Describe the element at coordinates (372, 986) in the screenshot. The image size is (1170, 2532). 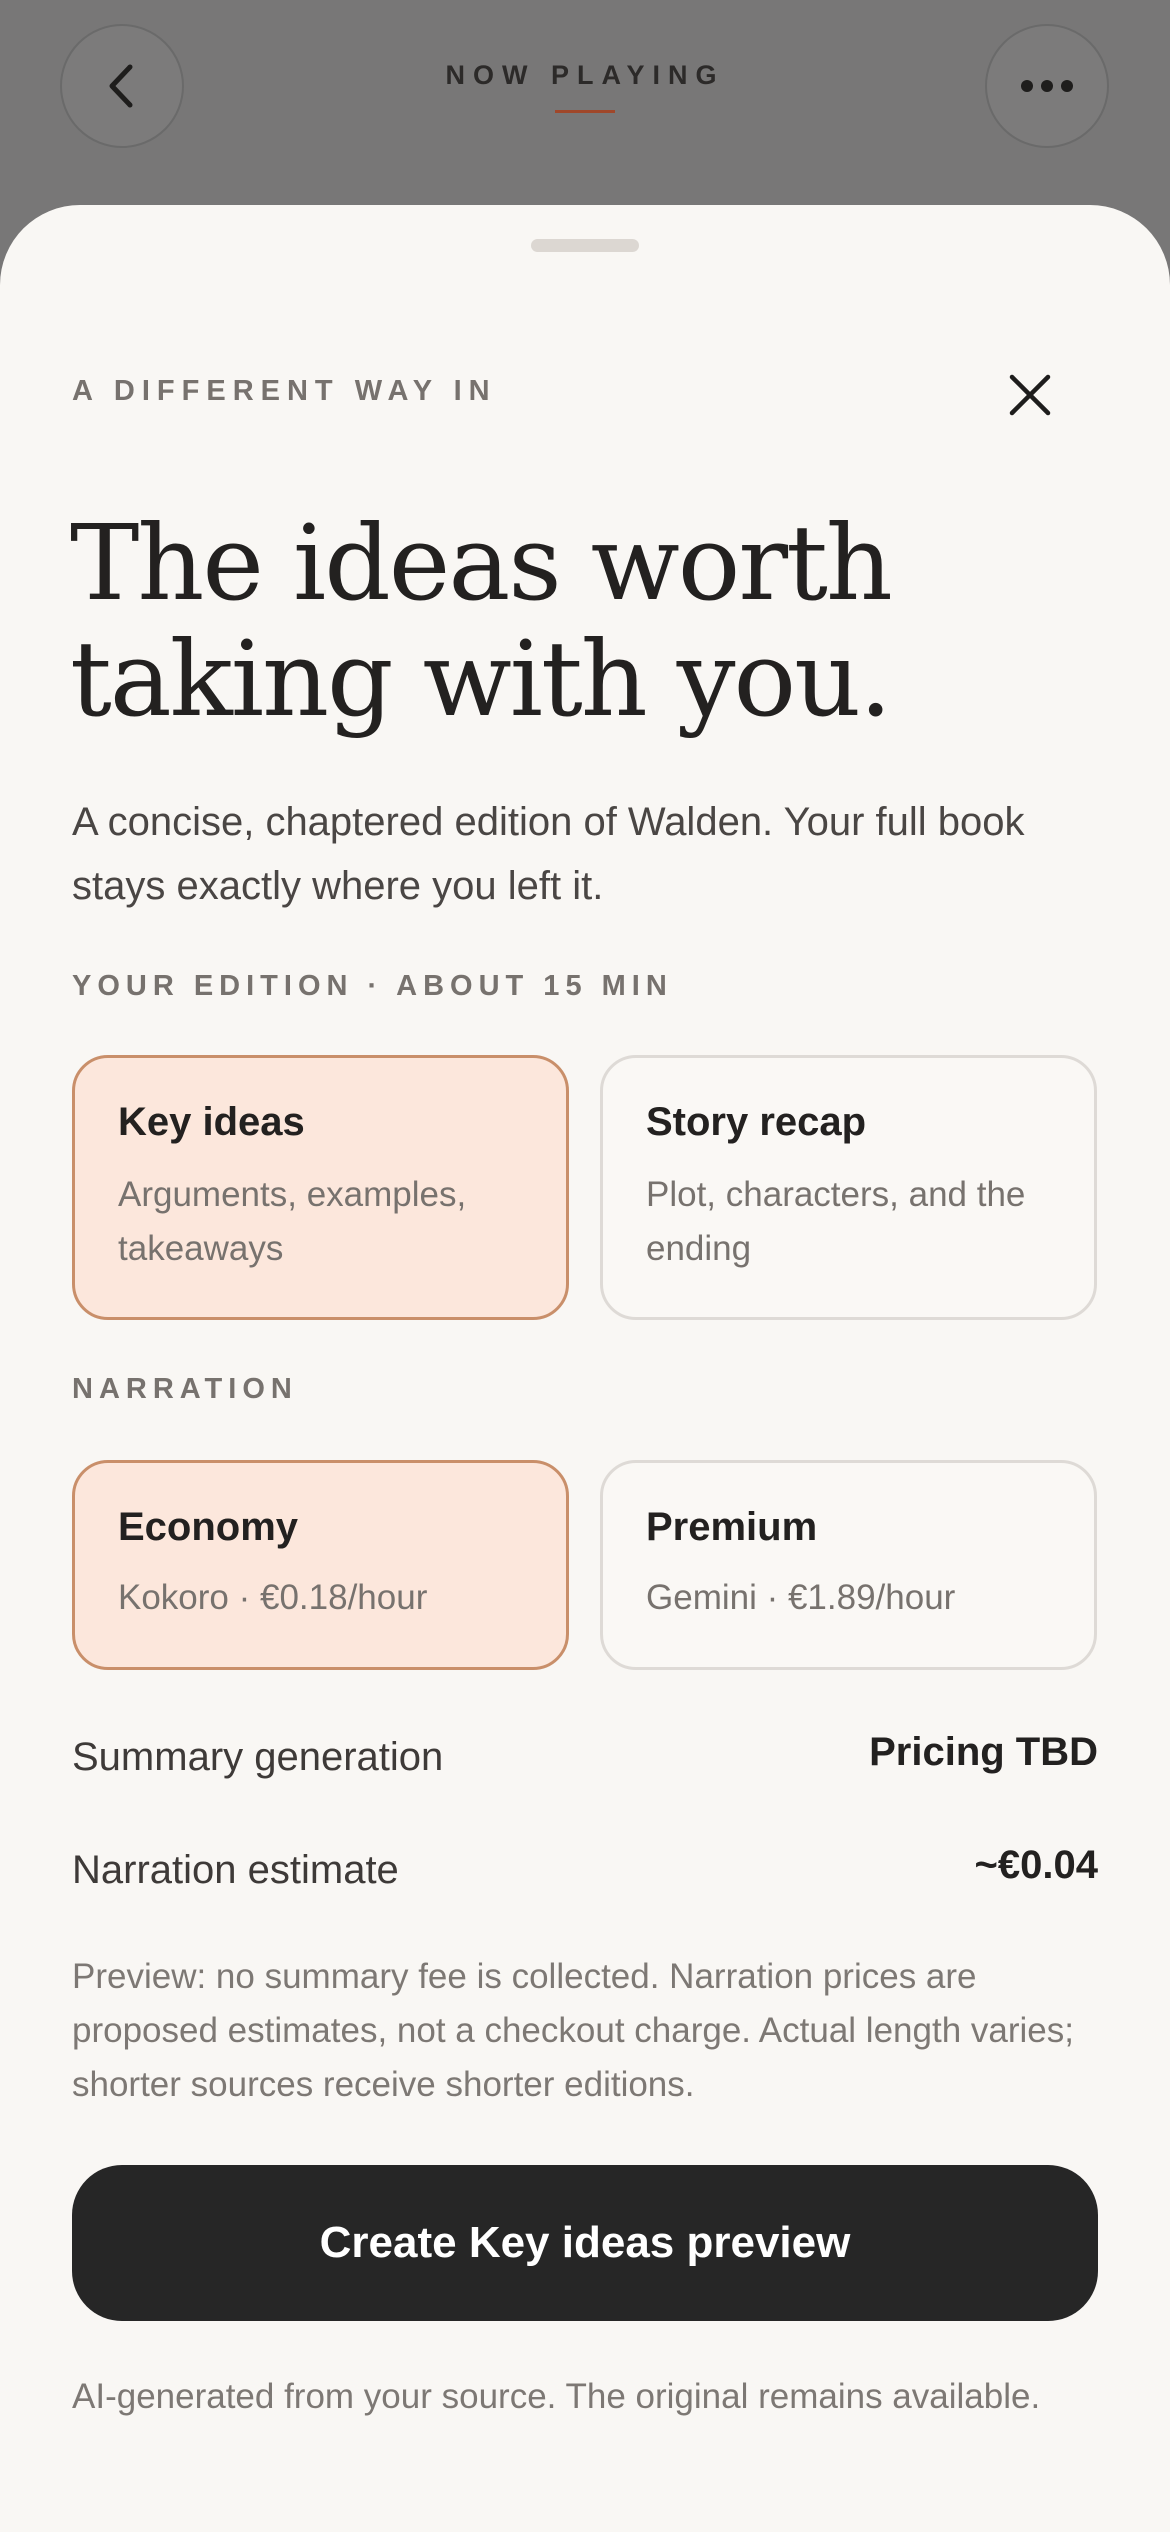
I see `edition-section-label: YOUR EDITION · ABOUT 15 MIN` at that location.